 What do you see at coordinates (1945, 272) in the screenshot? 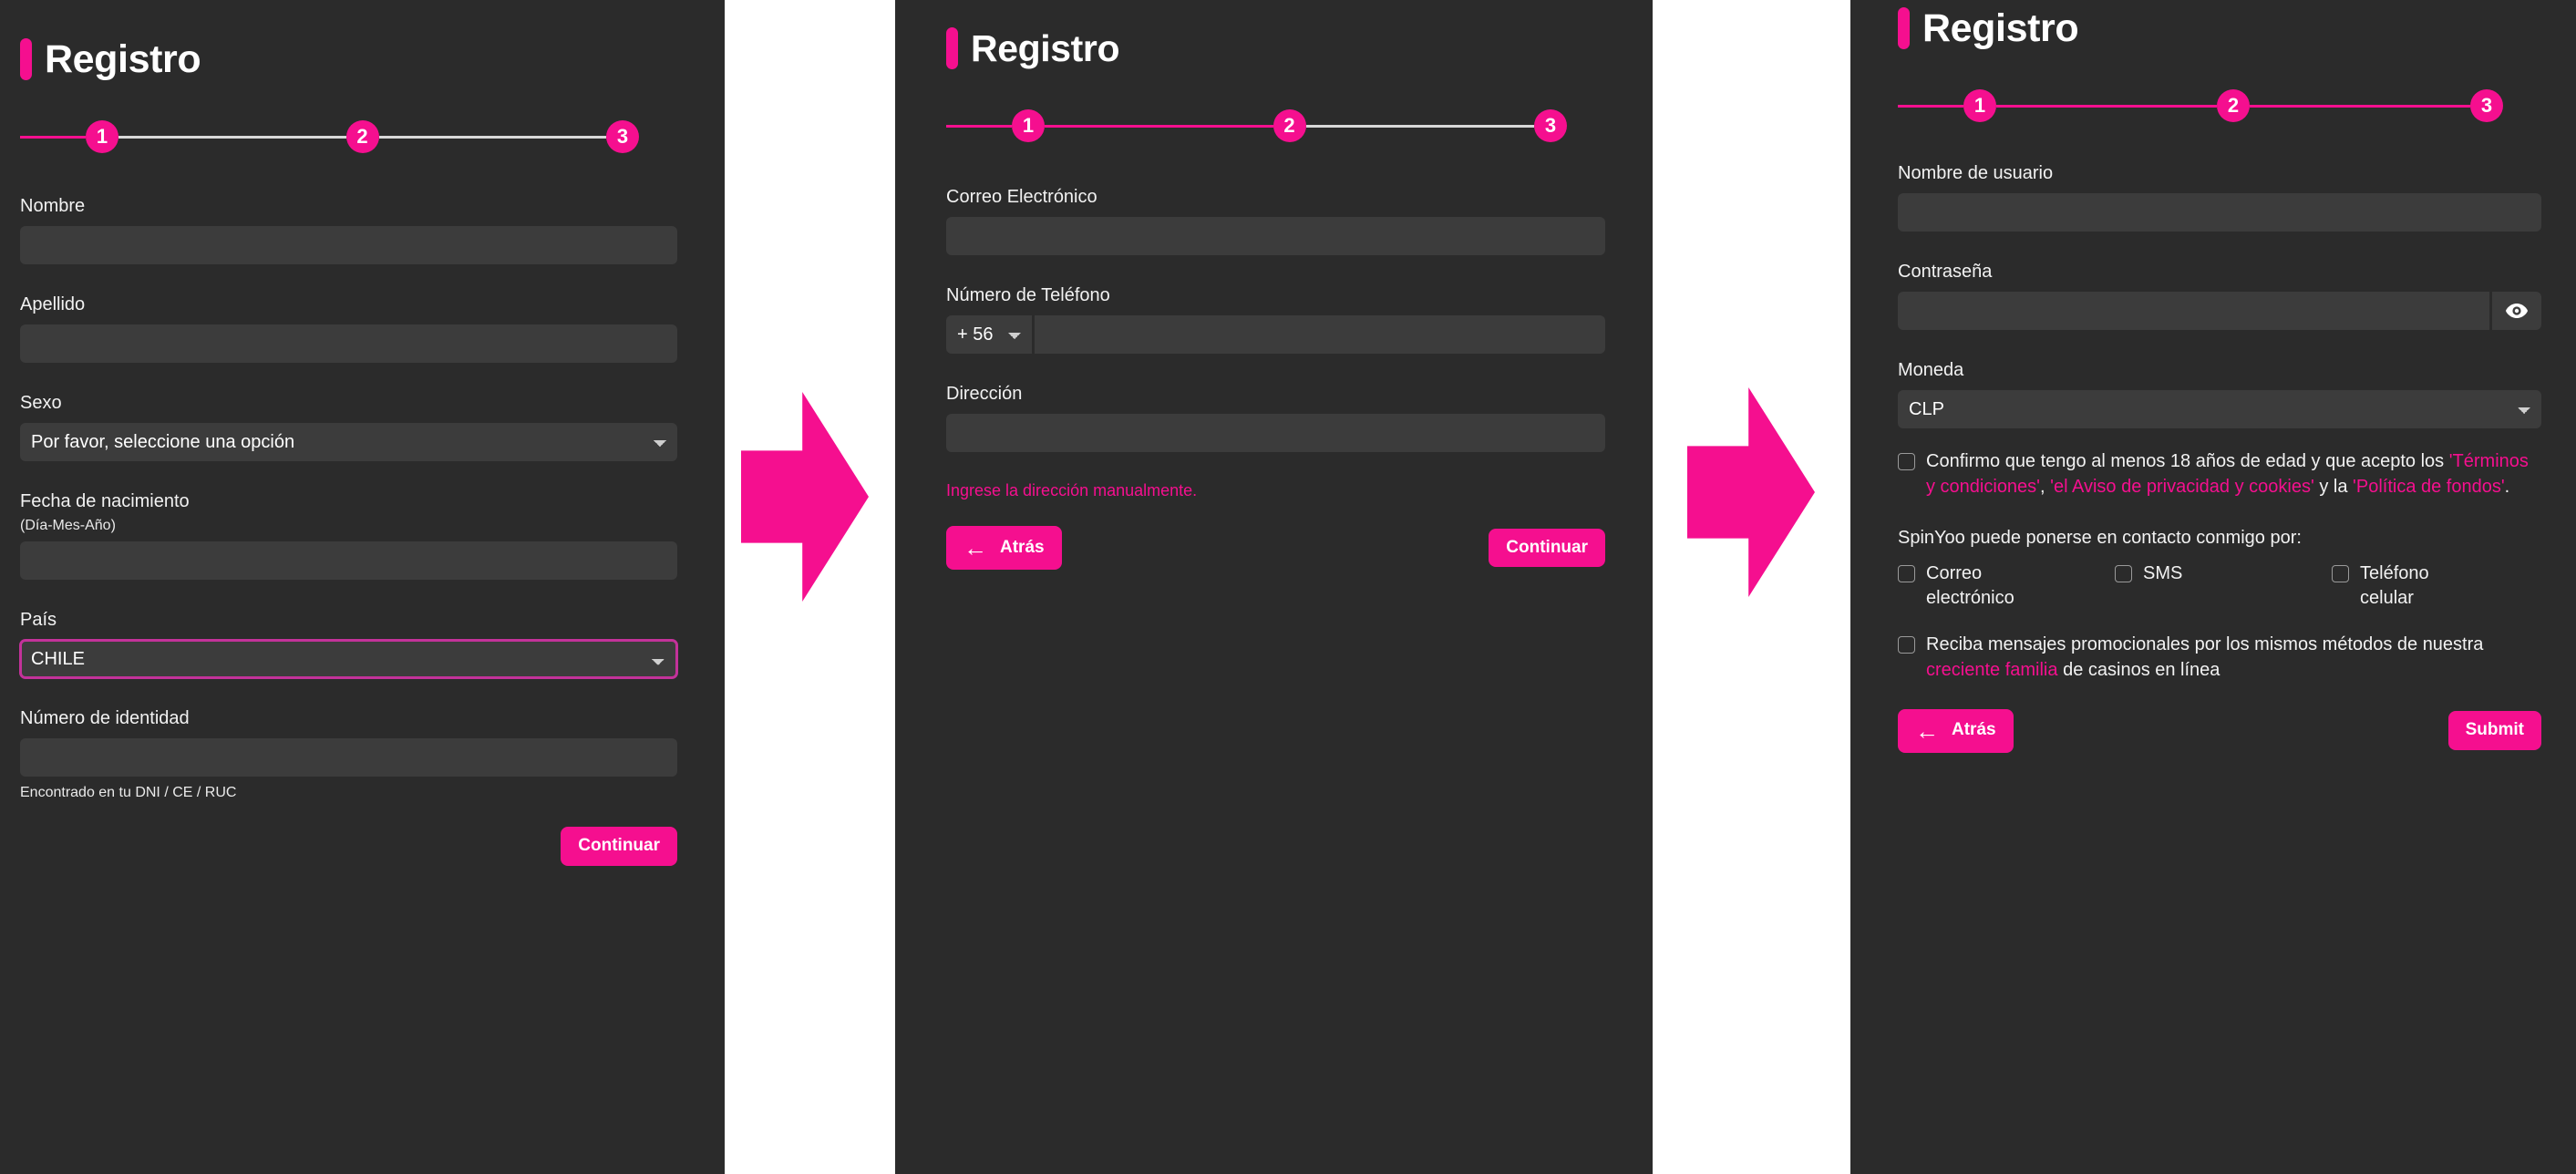
I see `label-contrasena: Contraseña` at bounding box center [1945, 272].